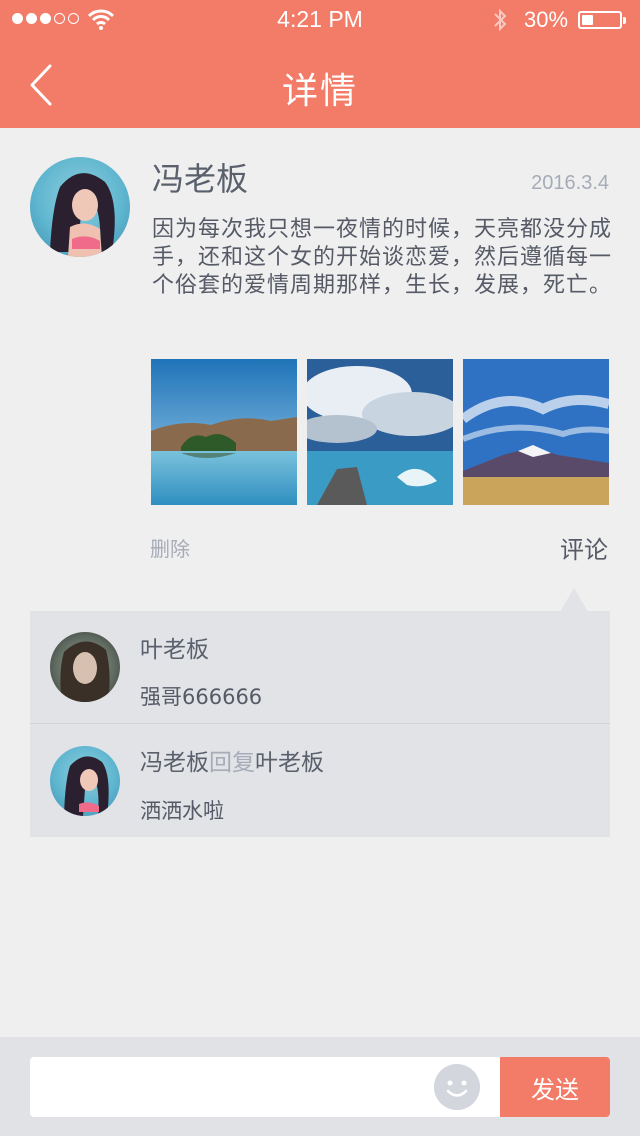 The width and height of the screenshot is (640, 1136). Describe the element at coordinates (289, 763) in the screenshot. I see `reply-target-name: 叶老板` at that location.